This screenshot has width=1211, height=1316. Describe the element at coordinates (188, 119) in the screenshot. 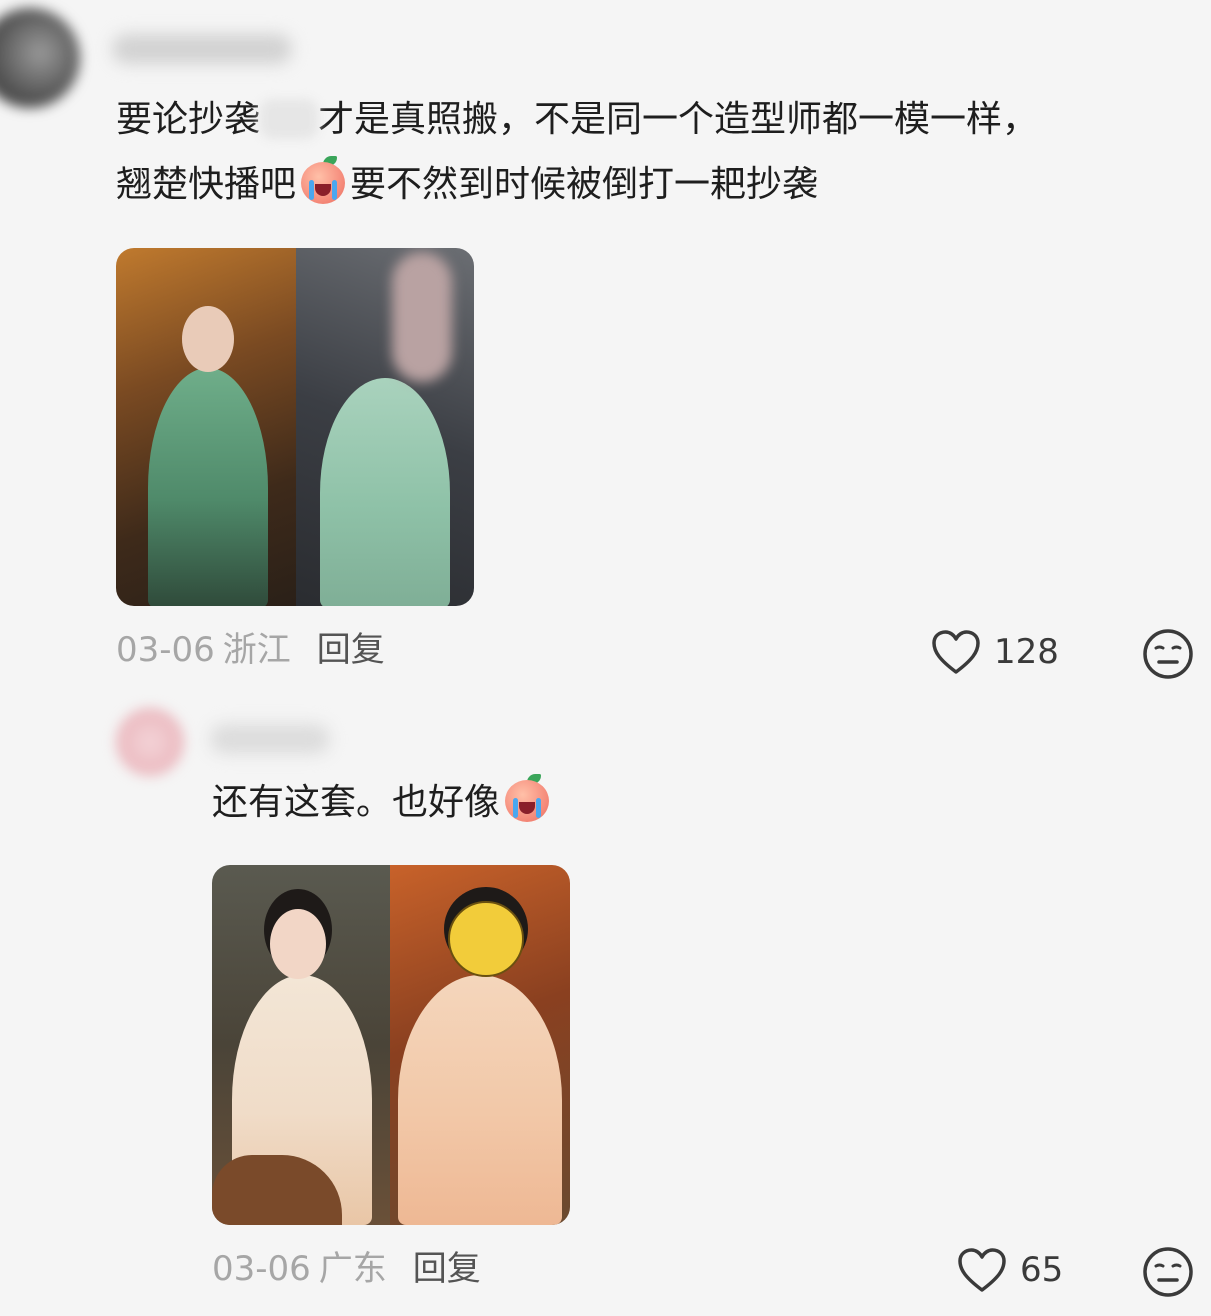

I see `comment-text-part: 要论抄袭` at that location.